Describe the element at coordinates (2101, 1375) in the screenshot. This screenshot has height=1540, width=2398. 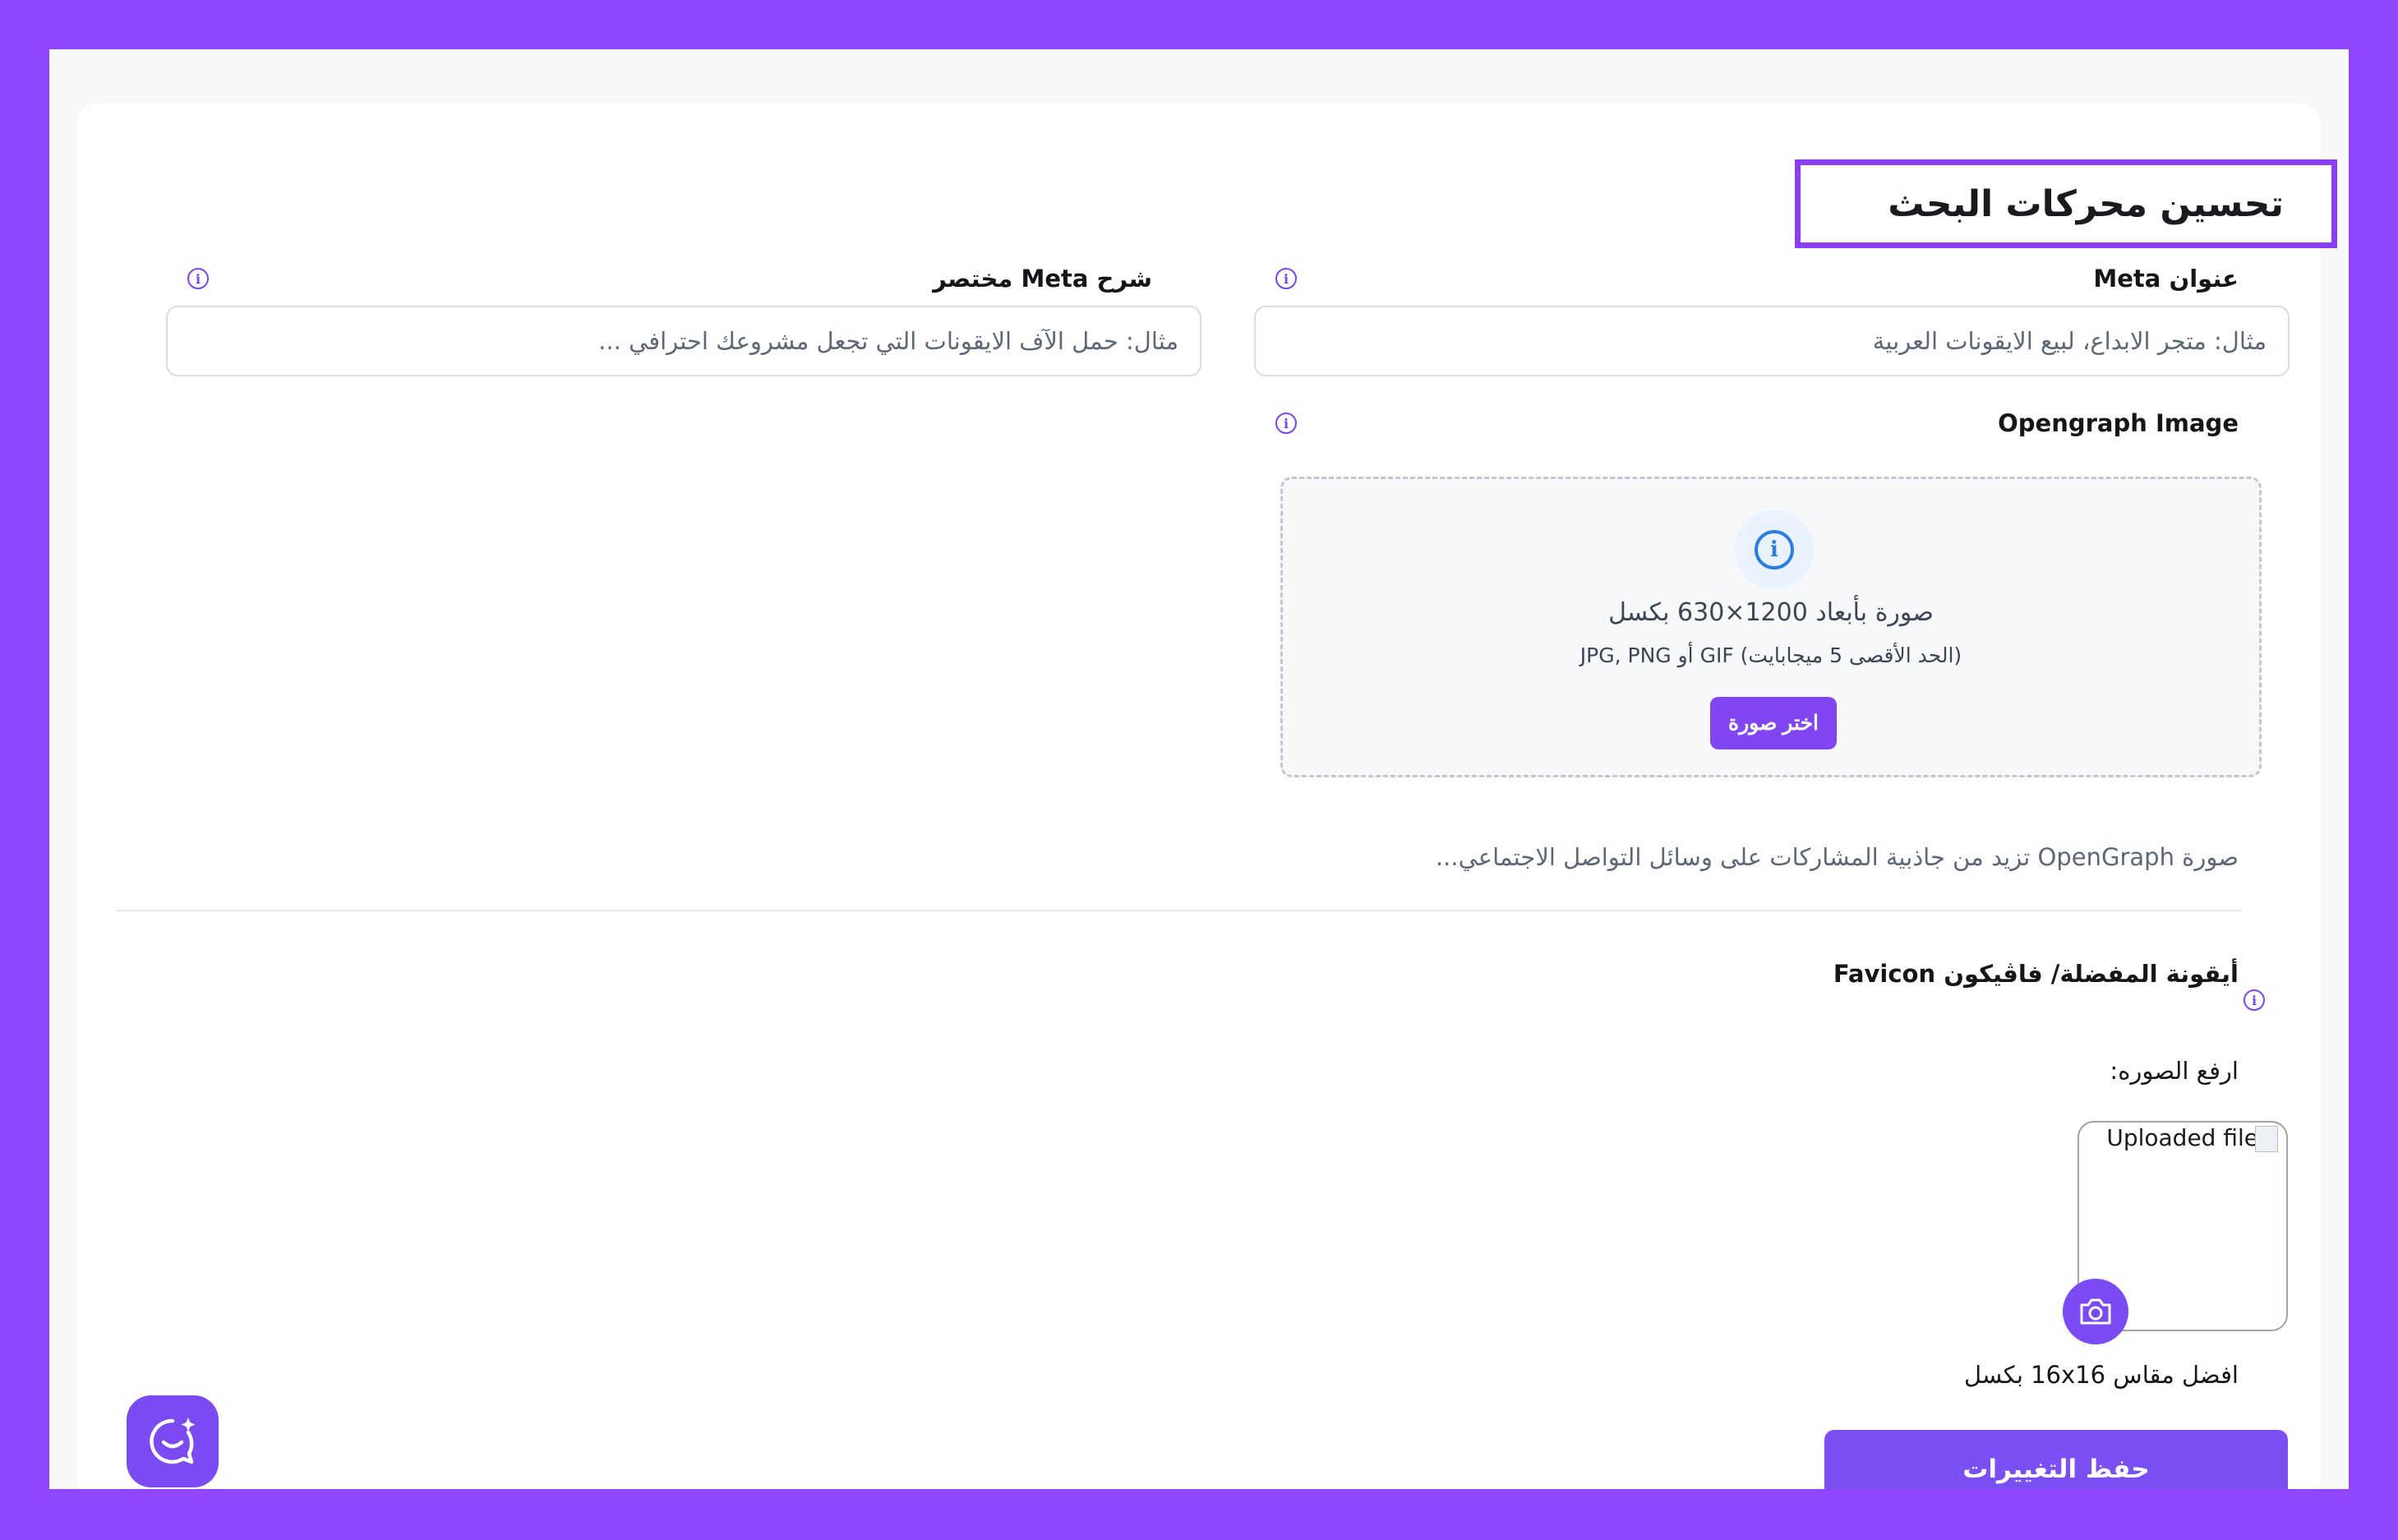
I see `favicon-size-hint: افضل مقاس 16x16 بكسل` at that location.